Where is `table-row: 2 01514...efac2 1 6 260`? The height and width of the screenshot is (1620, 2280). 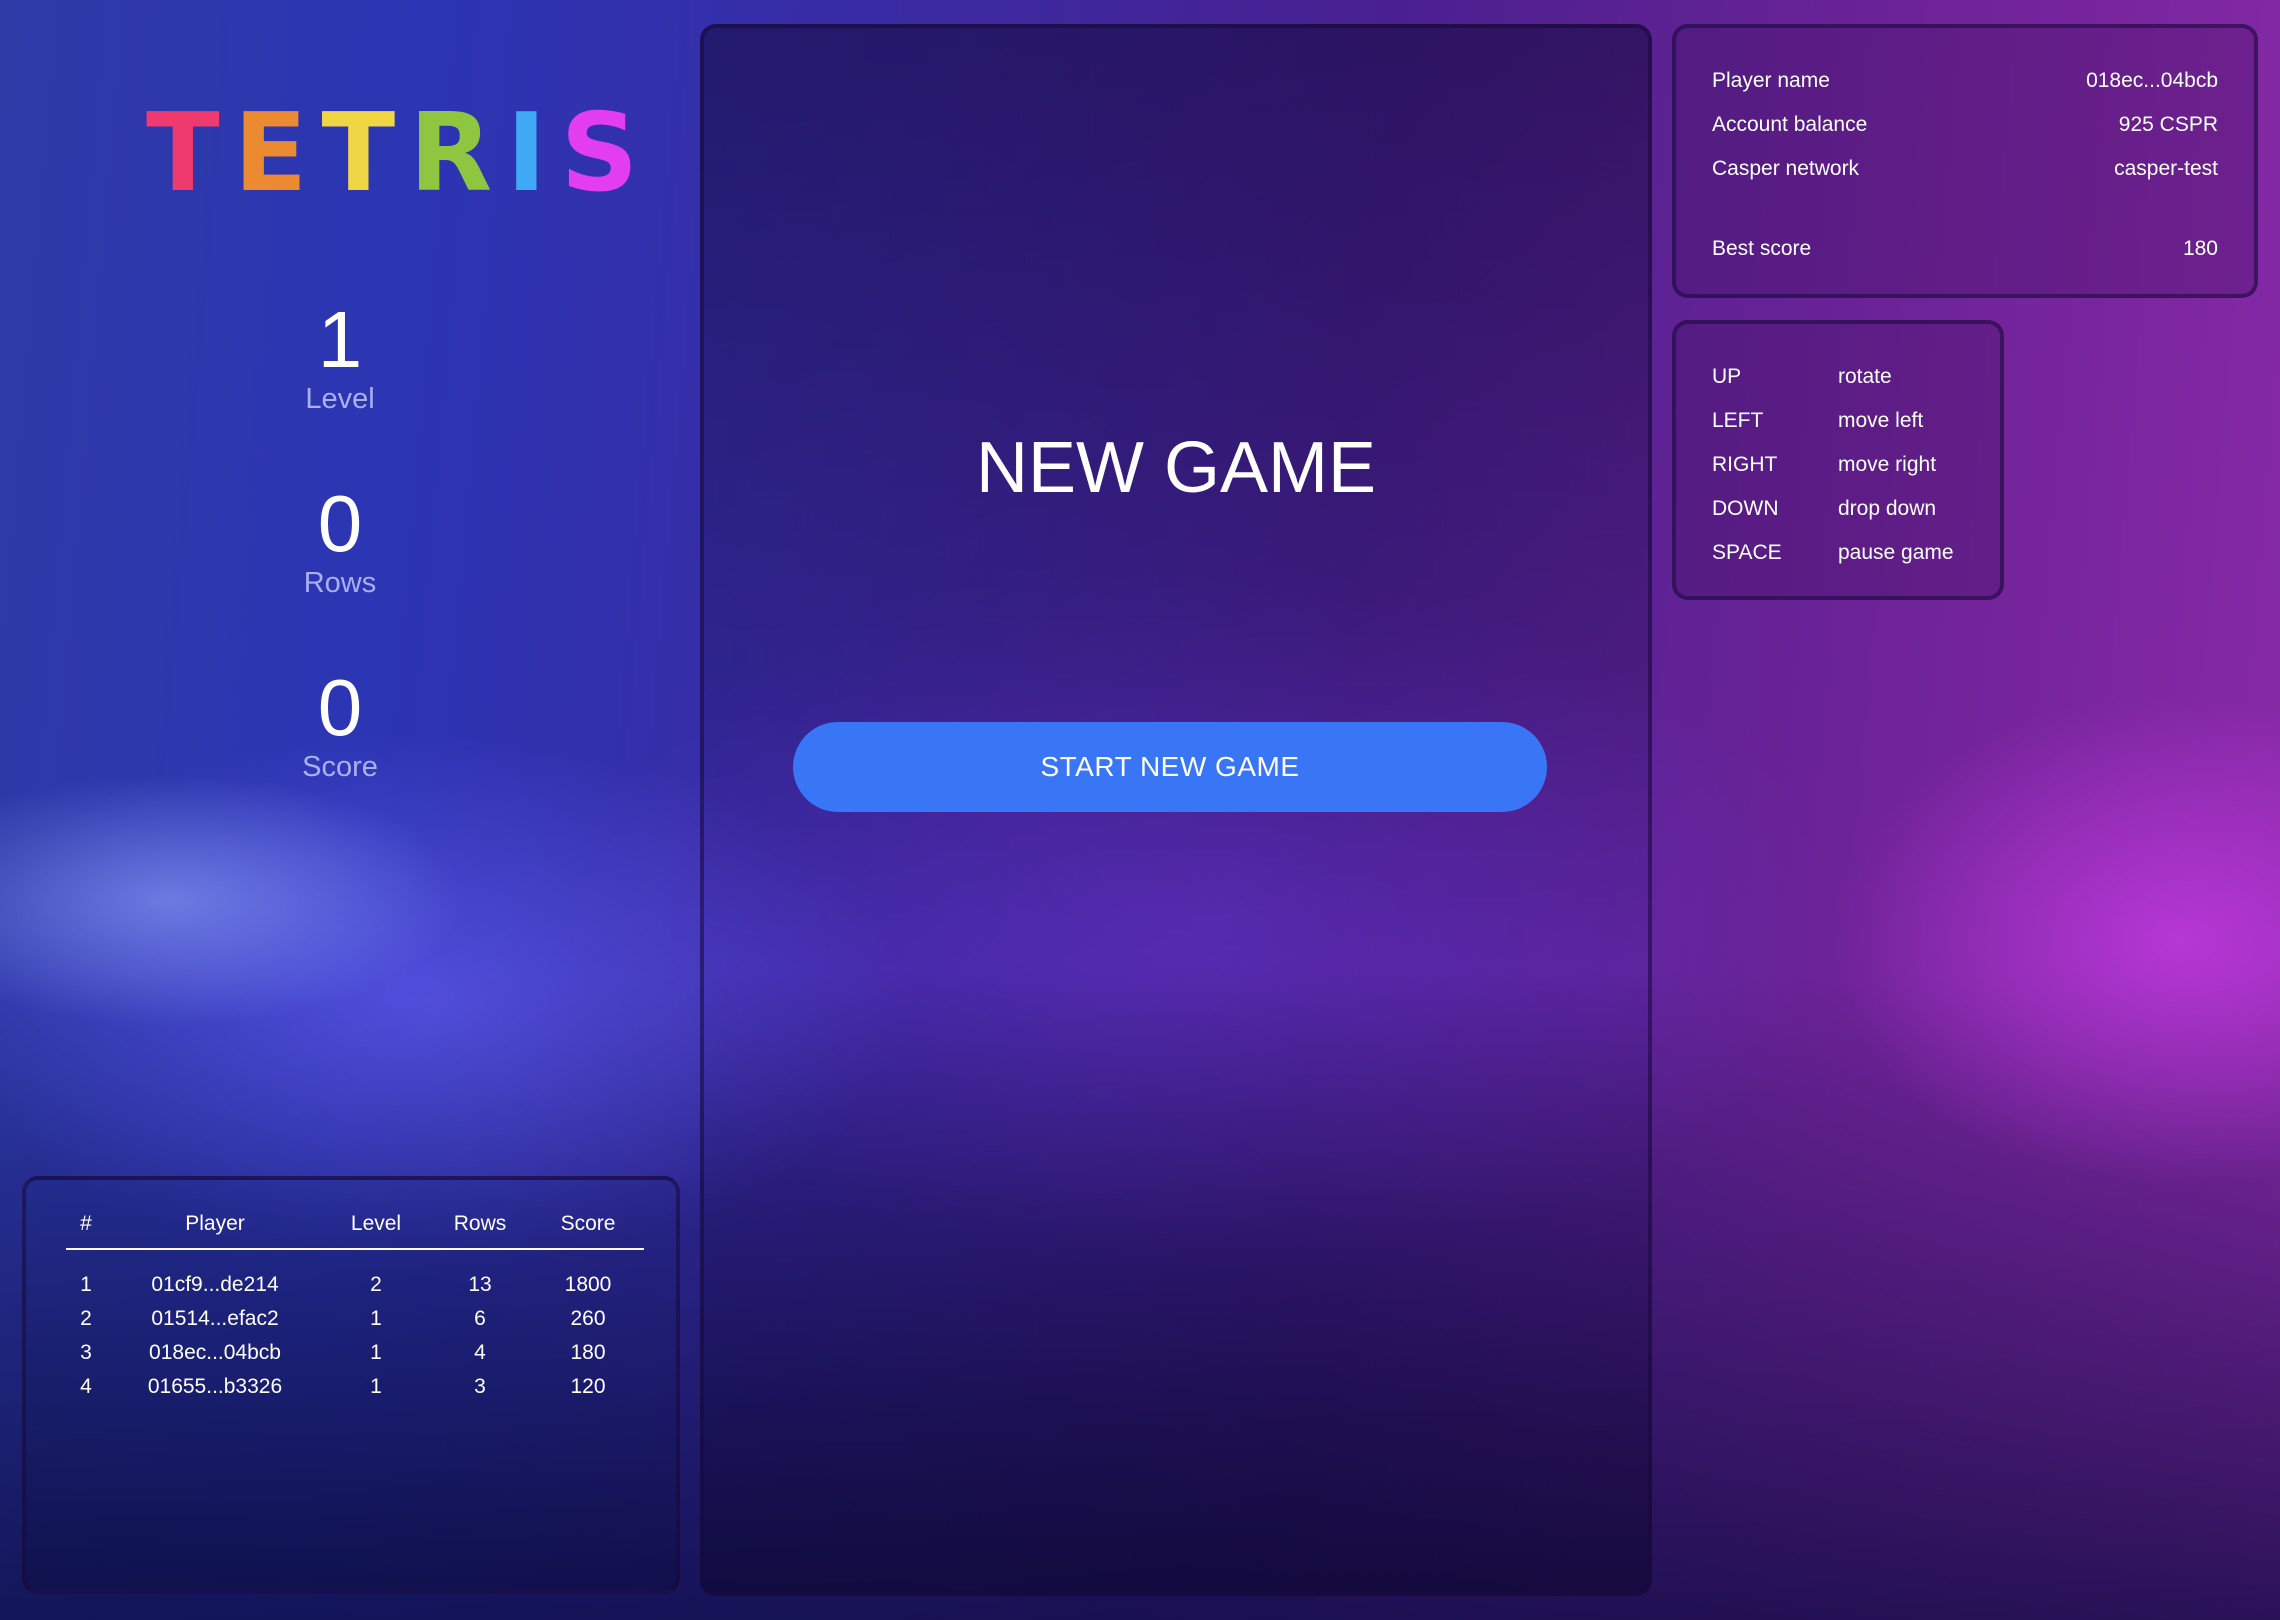
table-row: 2 01514...efac2 1 6 260 is located at coordinates (355, 1319).